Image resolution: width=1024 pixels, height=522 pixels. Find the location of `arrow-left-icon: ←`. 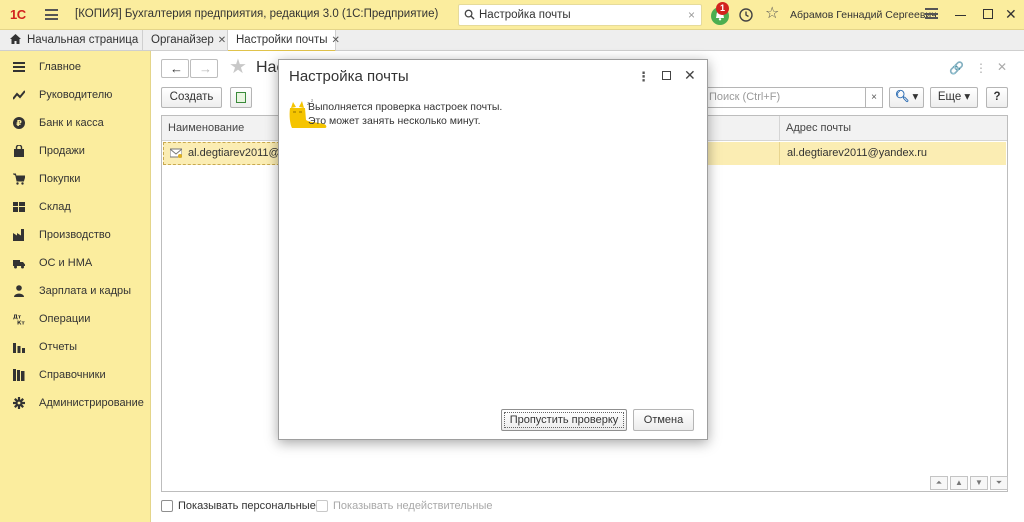

arrow-left-icon: ← is located at coordinates (176, 68).